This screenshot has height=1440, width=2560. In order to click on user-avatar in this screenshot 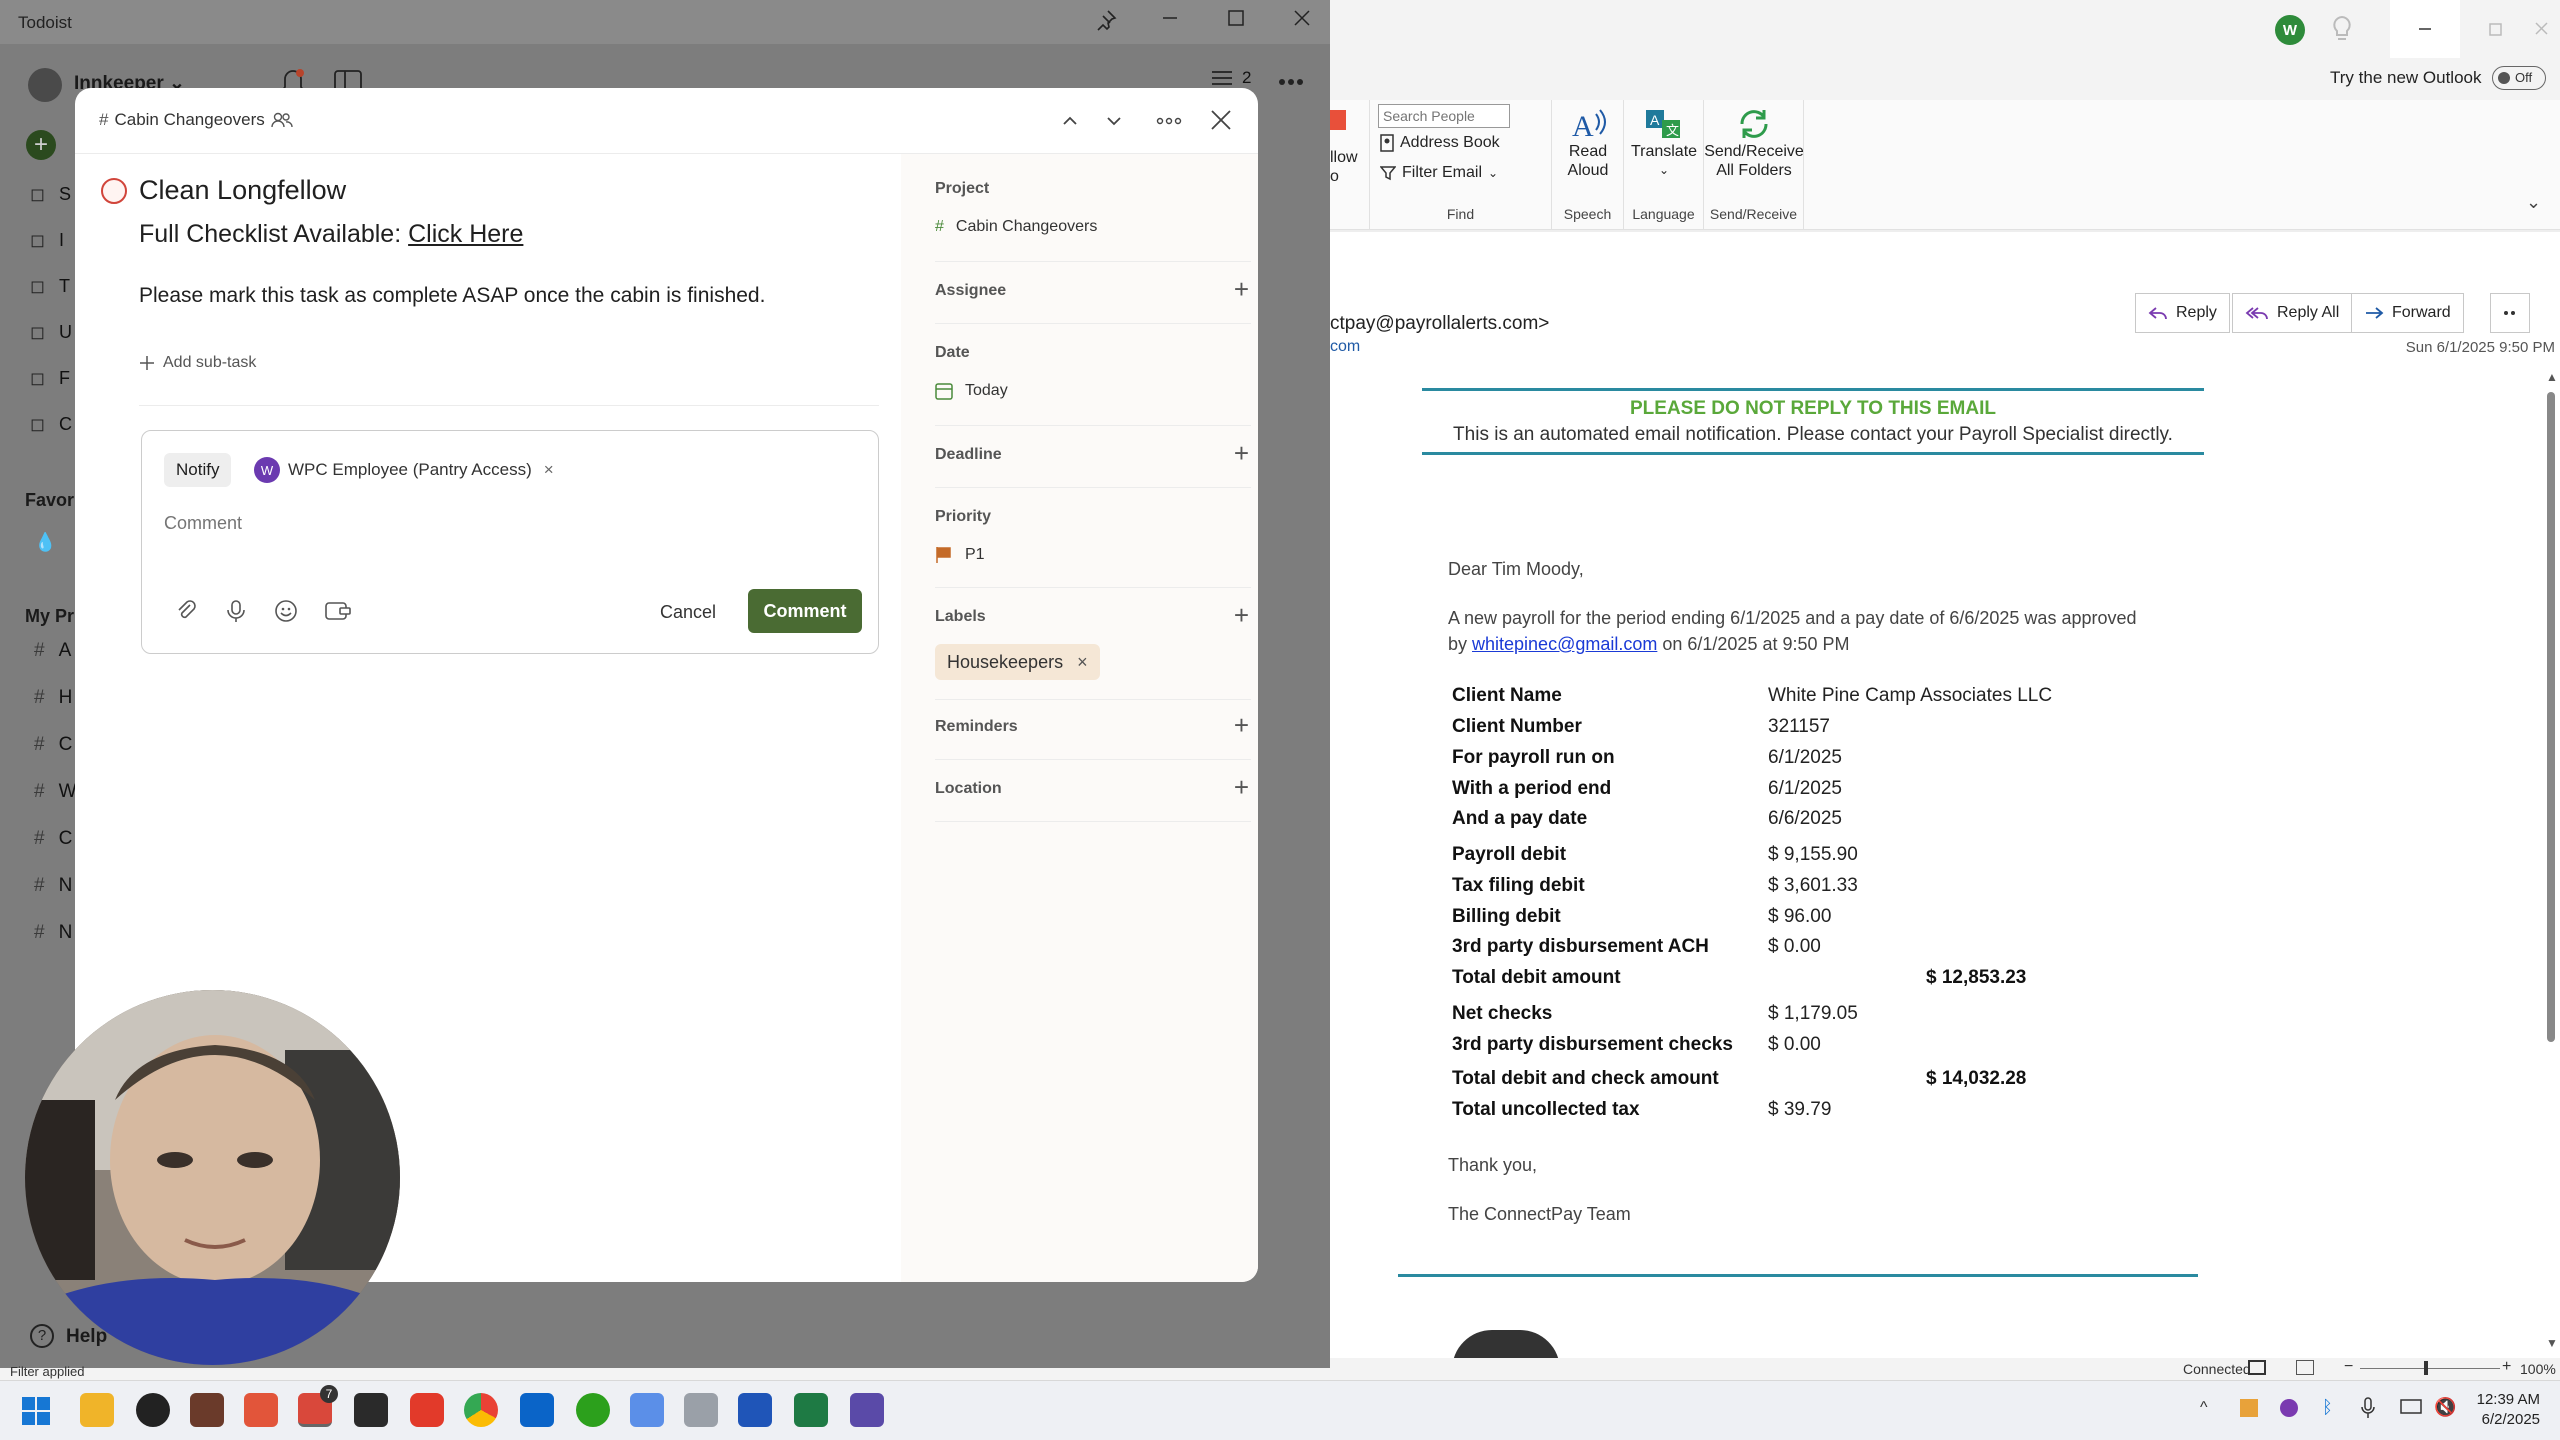, I will do `click(45, 85)`.